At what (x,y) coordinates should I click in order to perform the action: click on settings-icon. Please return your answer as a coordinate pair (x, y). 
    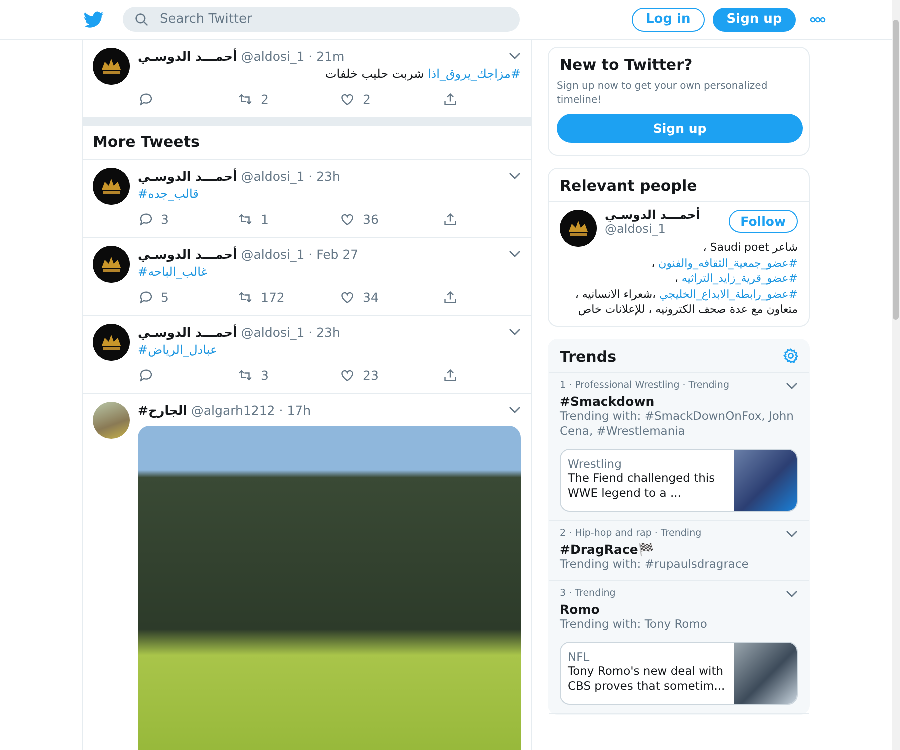
    Looking at the image, I should click on (791, 356).